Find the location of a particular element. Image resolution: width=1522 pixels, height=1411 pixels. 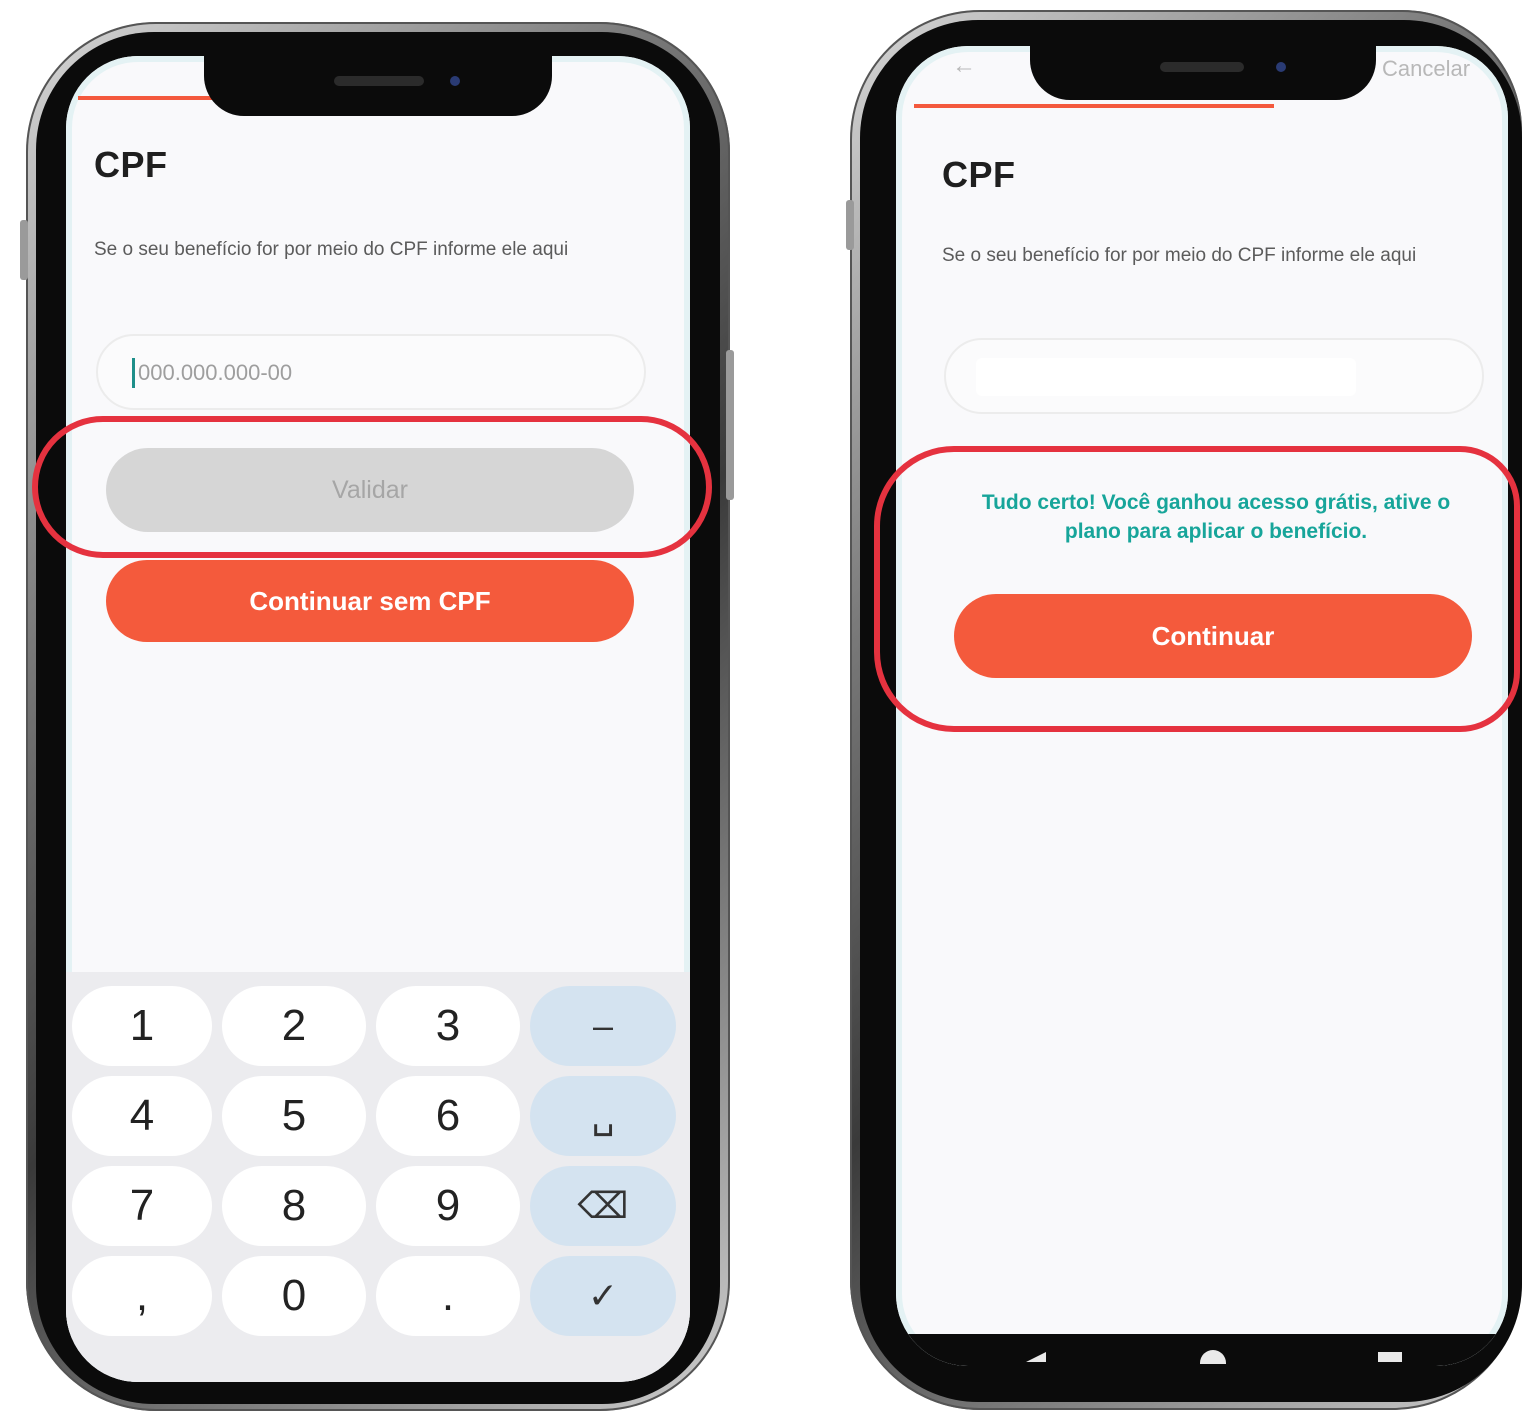

key-6: 6 is located at coordinates (448, 1116).